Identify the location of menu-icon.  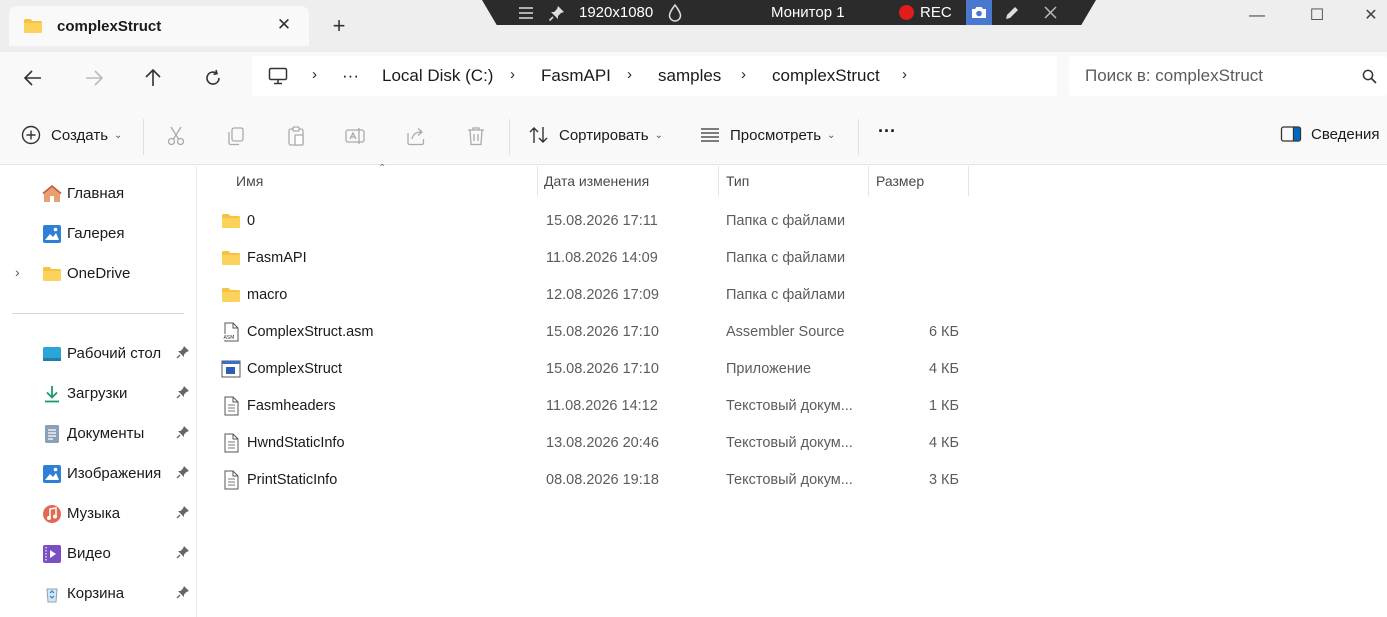
(526, 12).